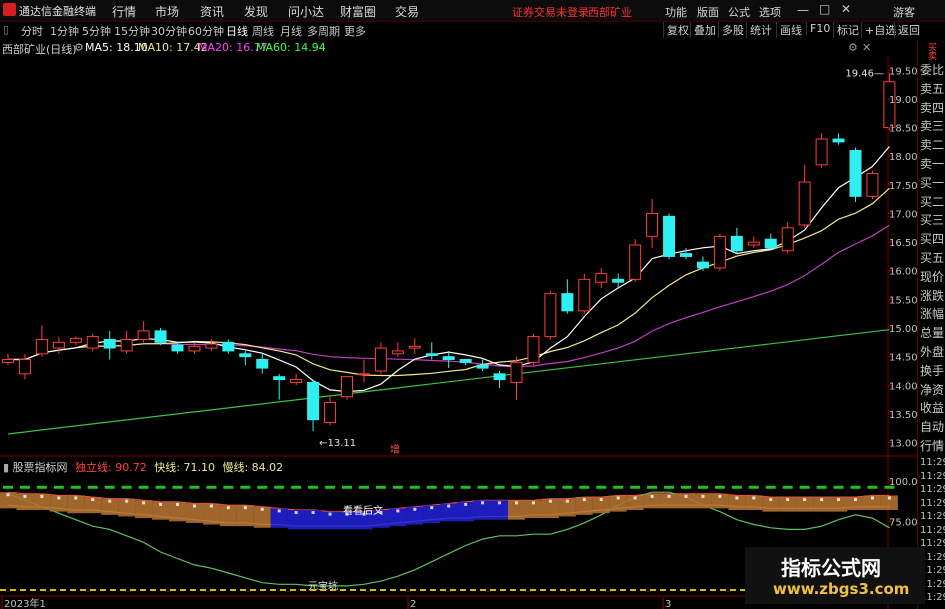  Describe the element at coordinates (932, 445) in the screenshot. I see `side-item: 行情` at that location.